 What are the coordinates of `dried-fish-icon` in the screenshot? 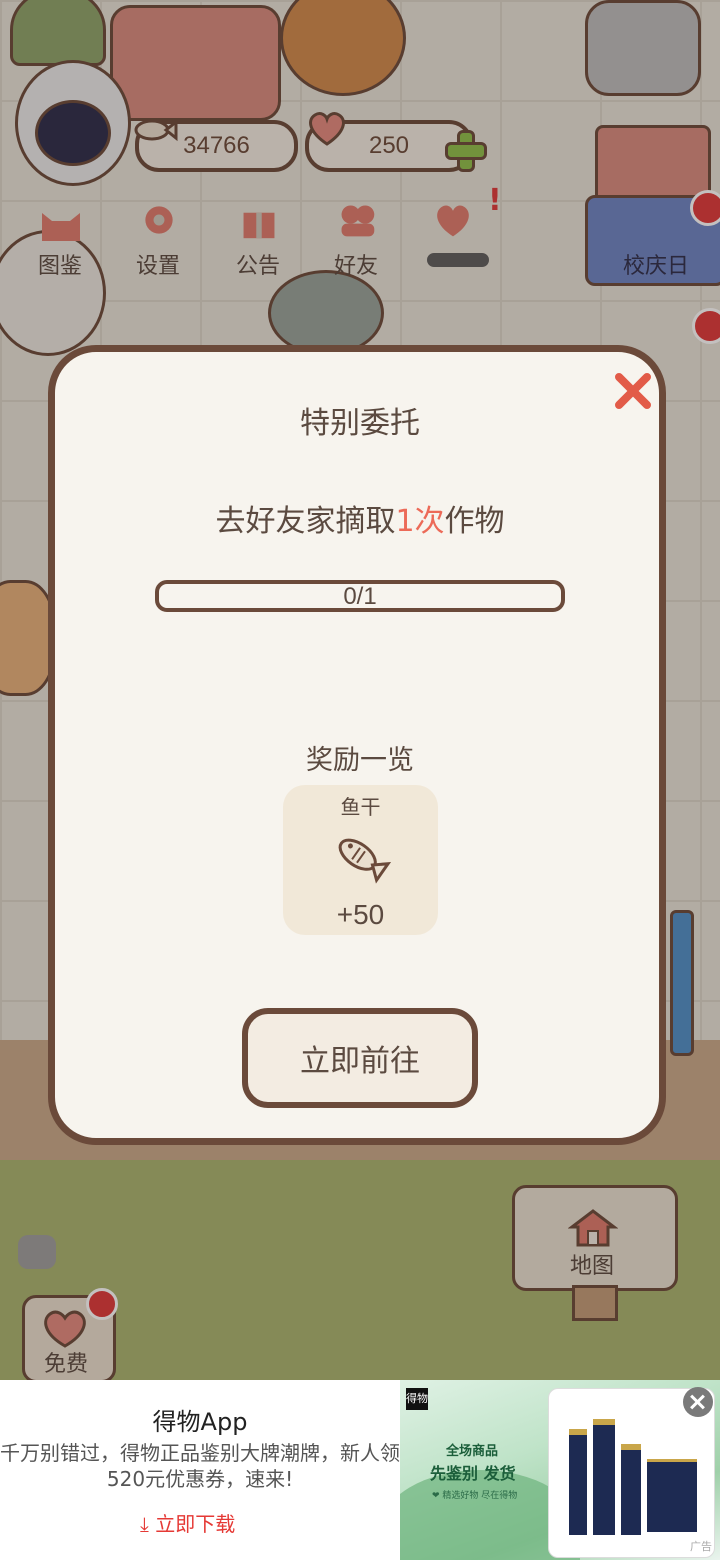 It's located at (364, 861).